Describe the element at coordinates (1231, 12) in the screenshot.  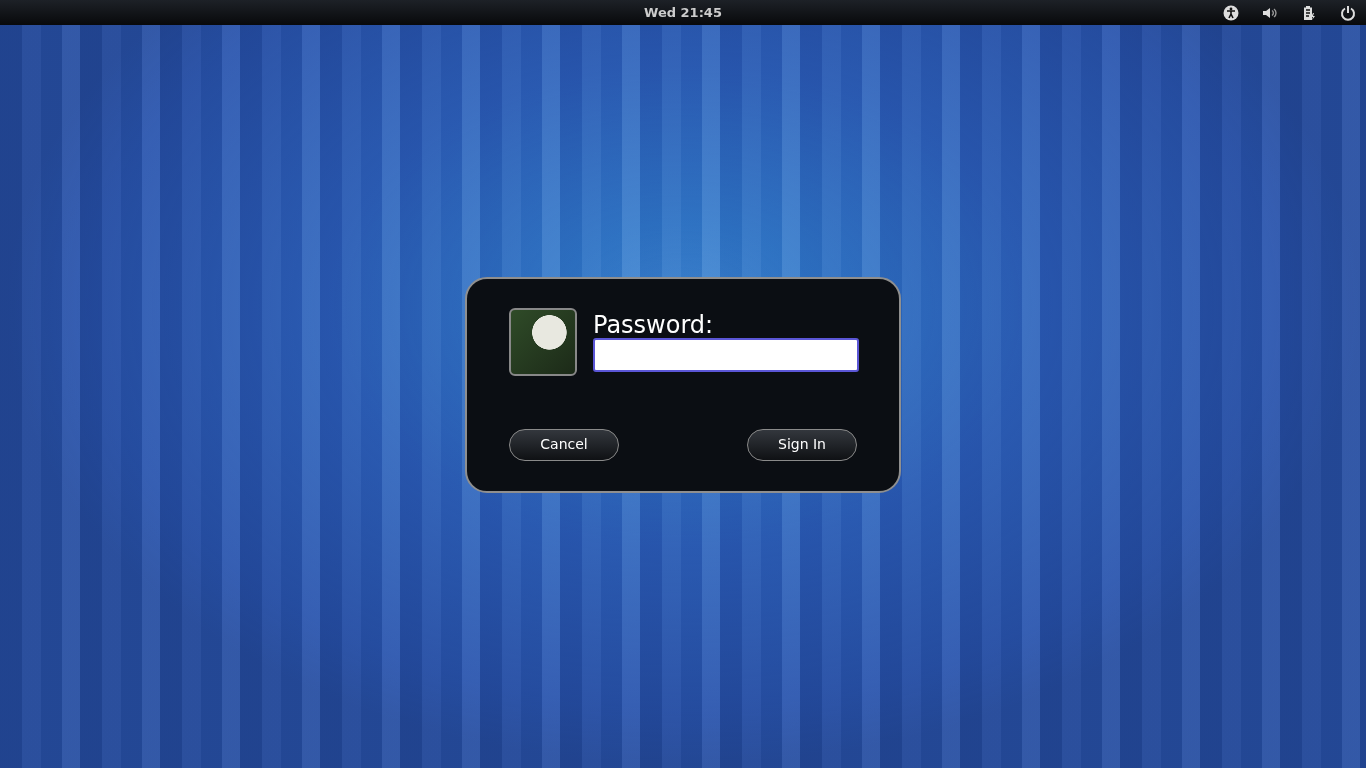
I see `accessibility-icon` at that location.